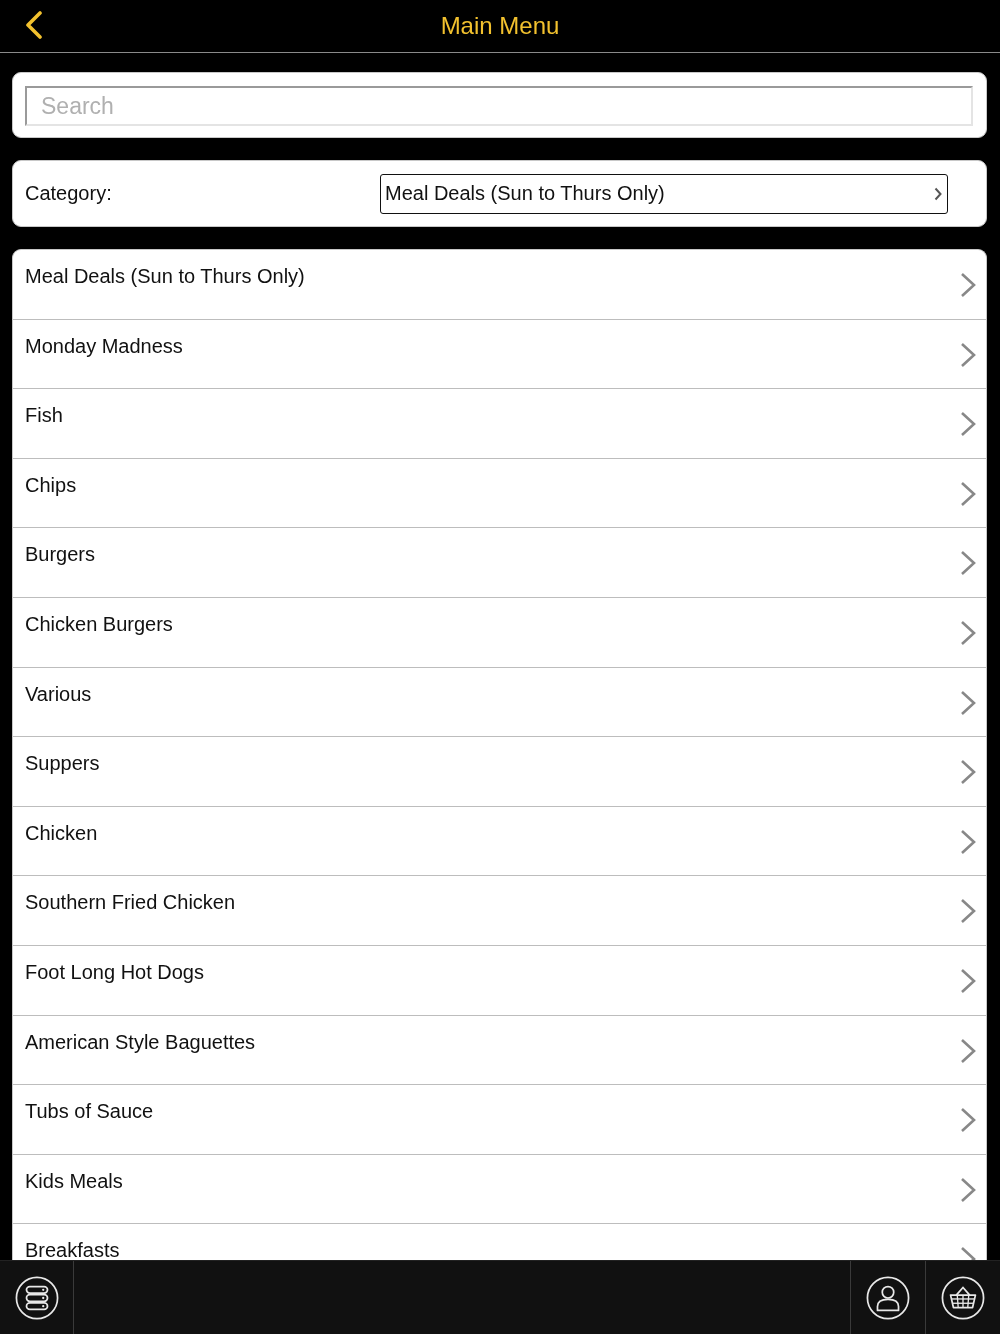 The width and height of the screenshot is (1000, 1334). What do you see at coordinates (499, 285) in the screenshot?
I see `menu-row: Meal Deals (Sun to Thurs Only)` at bounding box center [499, 285].